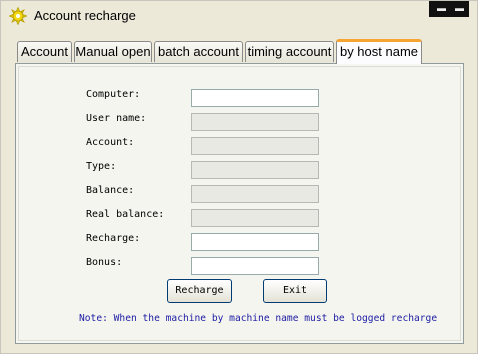 The width and height of the screenshot is (478, 354). What do you see at coordinates (125, 214) in the screenshot?
I see `real-balance-label: Real balance:` at bounding box center [125, 214].